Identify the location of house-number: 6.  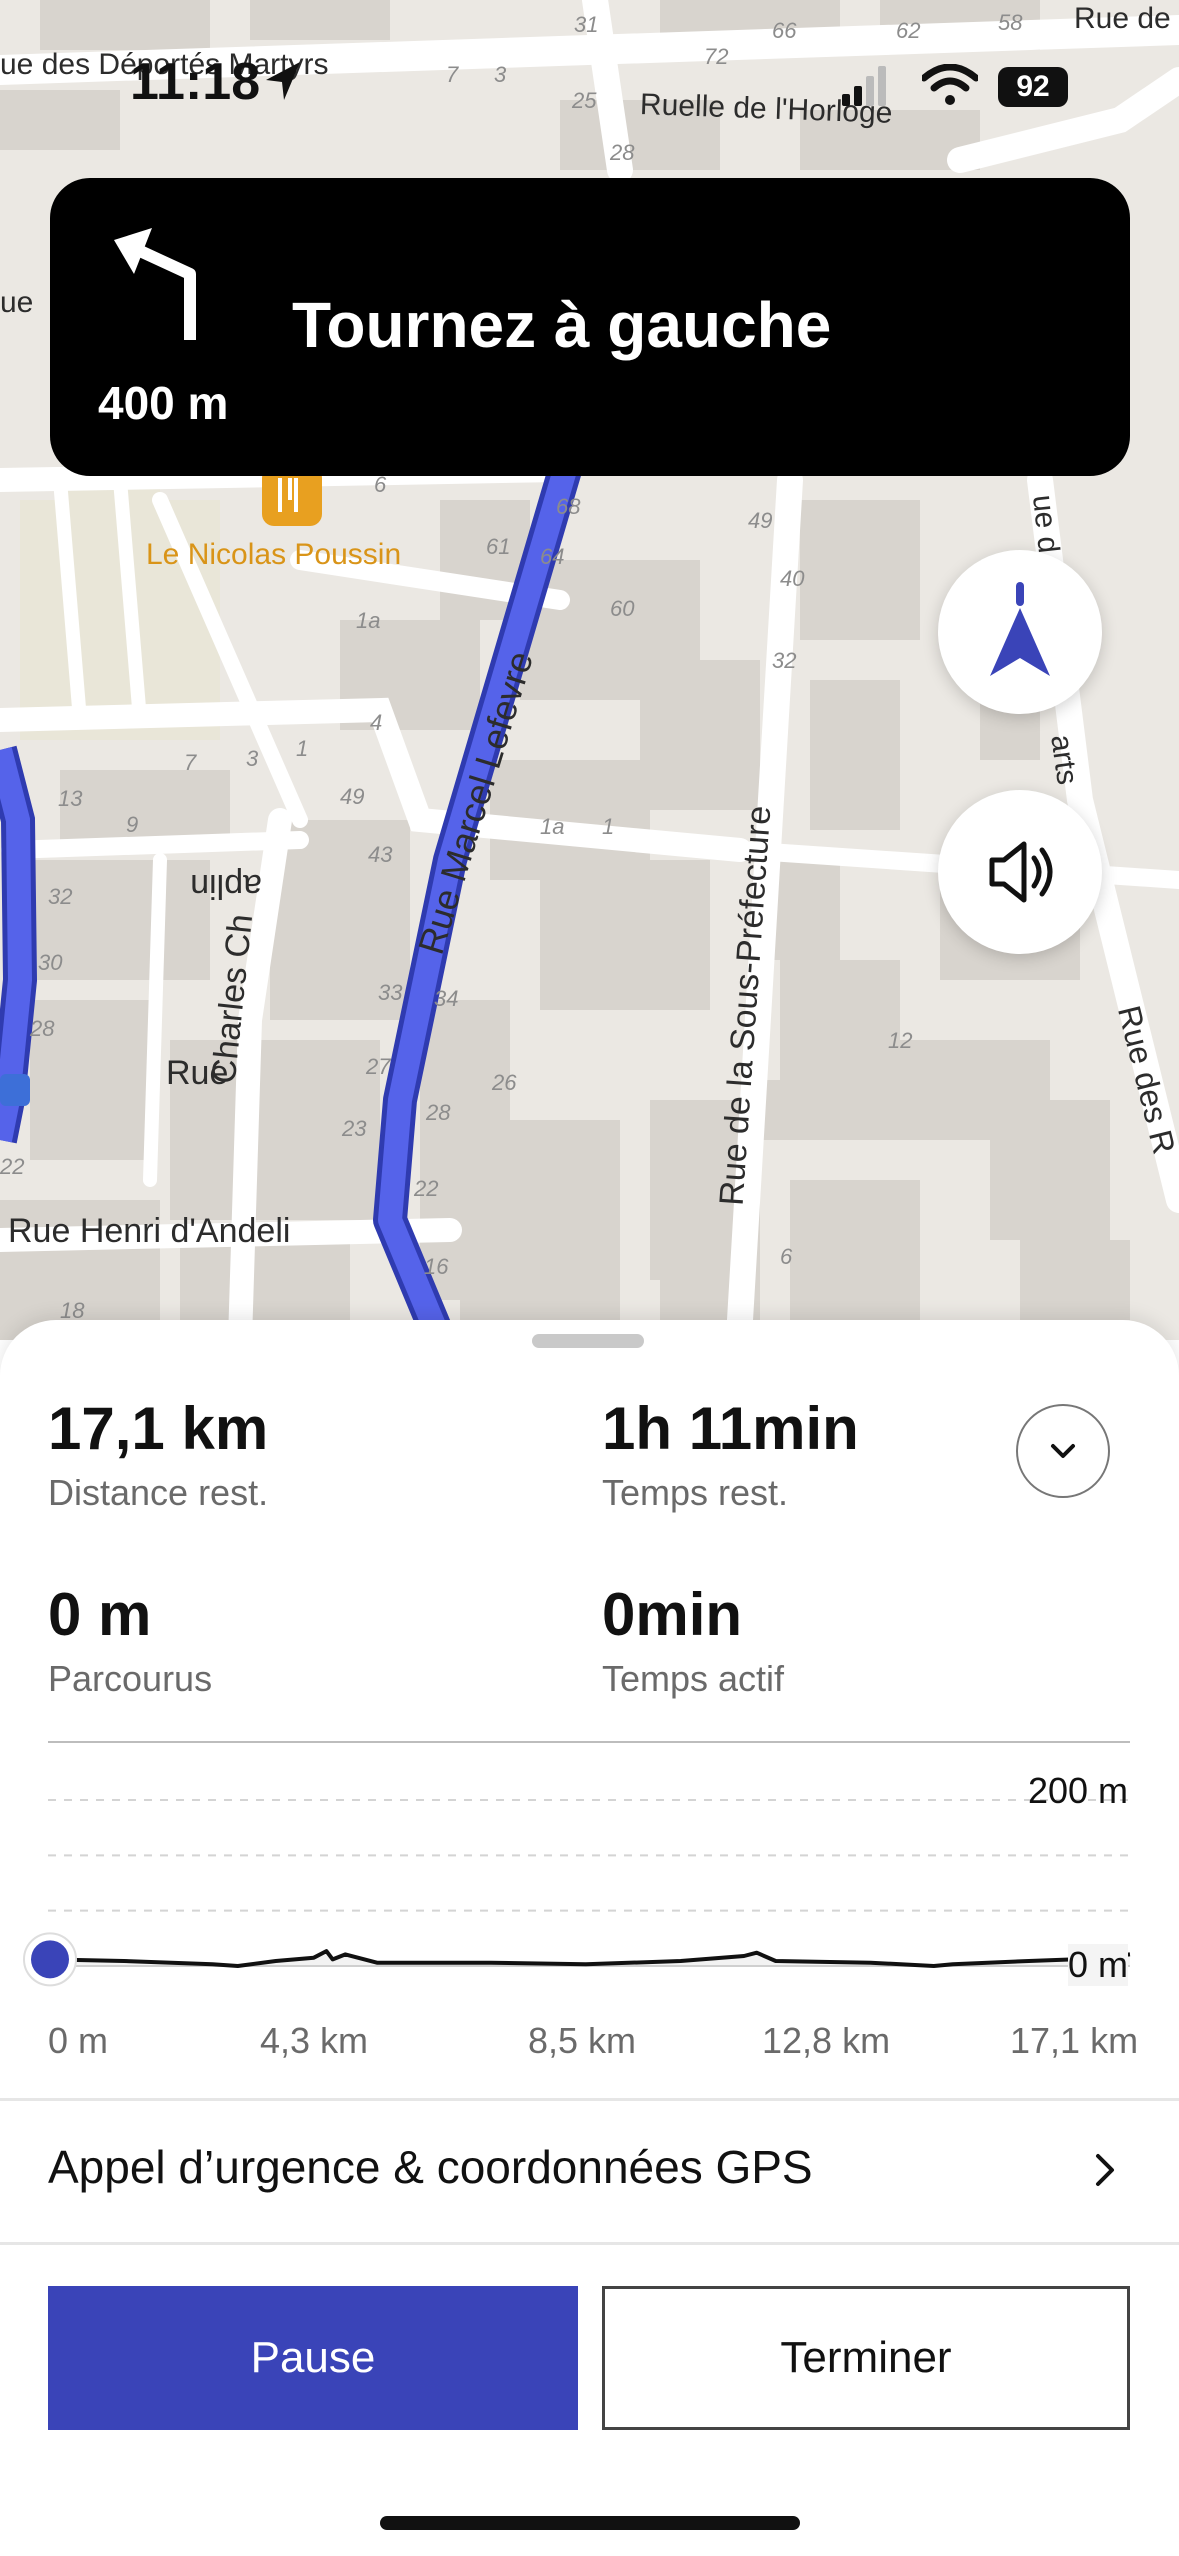
(786, 1256).